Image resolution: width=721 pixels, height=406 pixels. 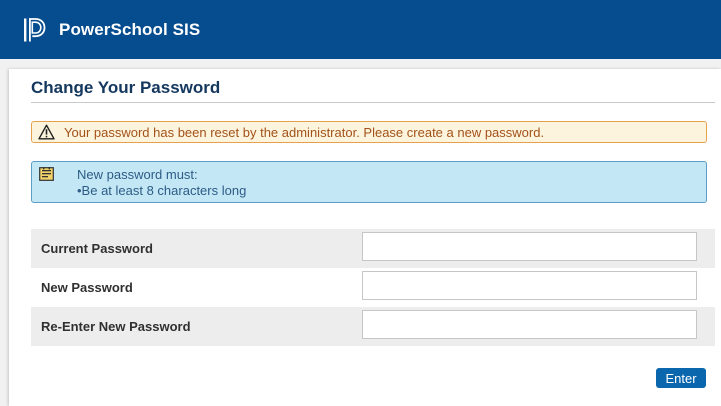 What do you see at coordinates (529, 246) in the screenshot?
I see `current-password-input` at bounding box center [529, 246].